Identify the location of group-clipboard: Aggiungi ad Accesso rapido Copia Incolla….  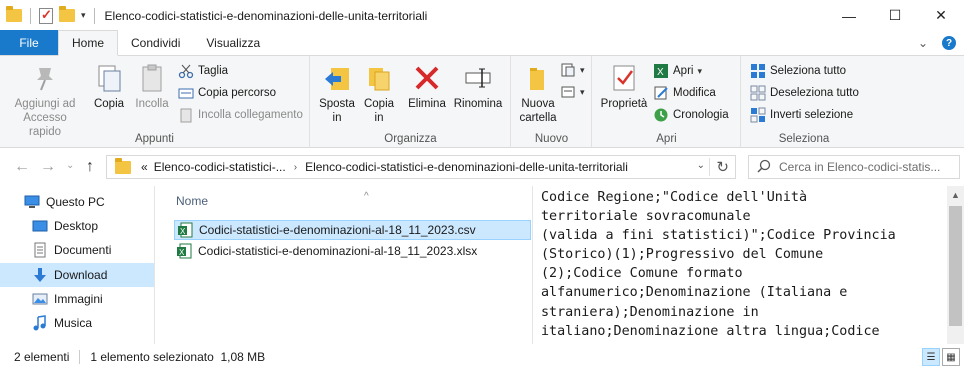
(155, 102).